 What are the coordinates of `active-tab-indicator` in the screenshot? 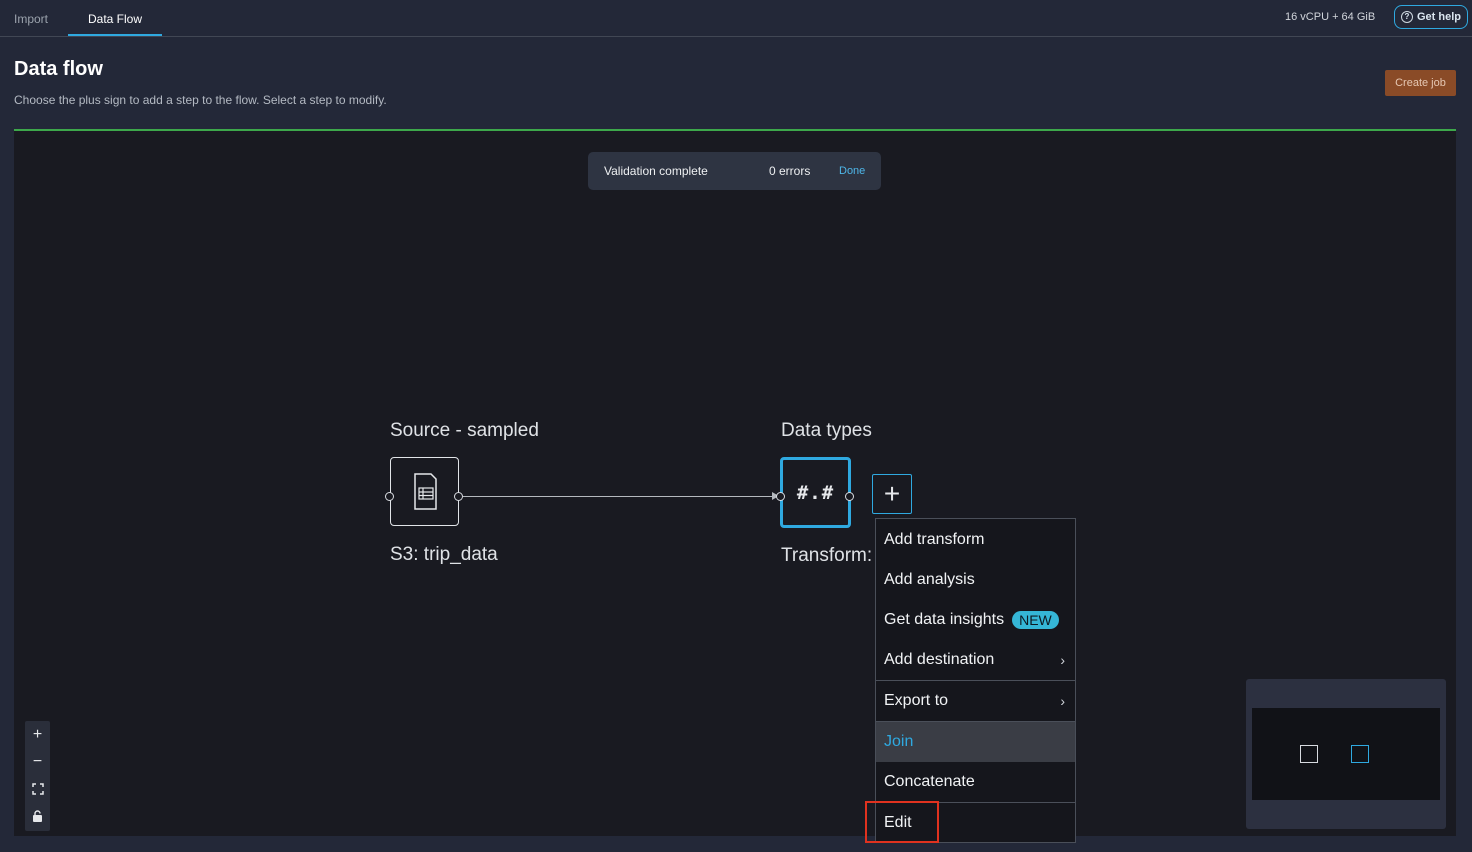 It's located at (115, 35).